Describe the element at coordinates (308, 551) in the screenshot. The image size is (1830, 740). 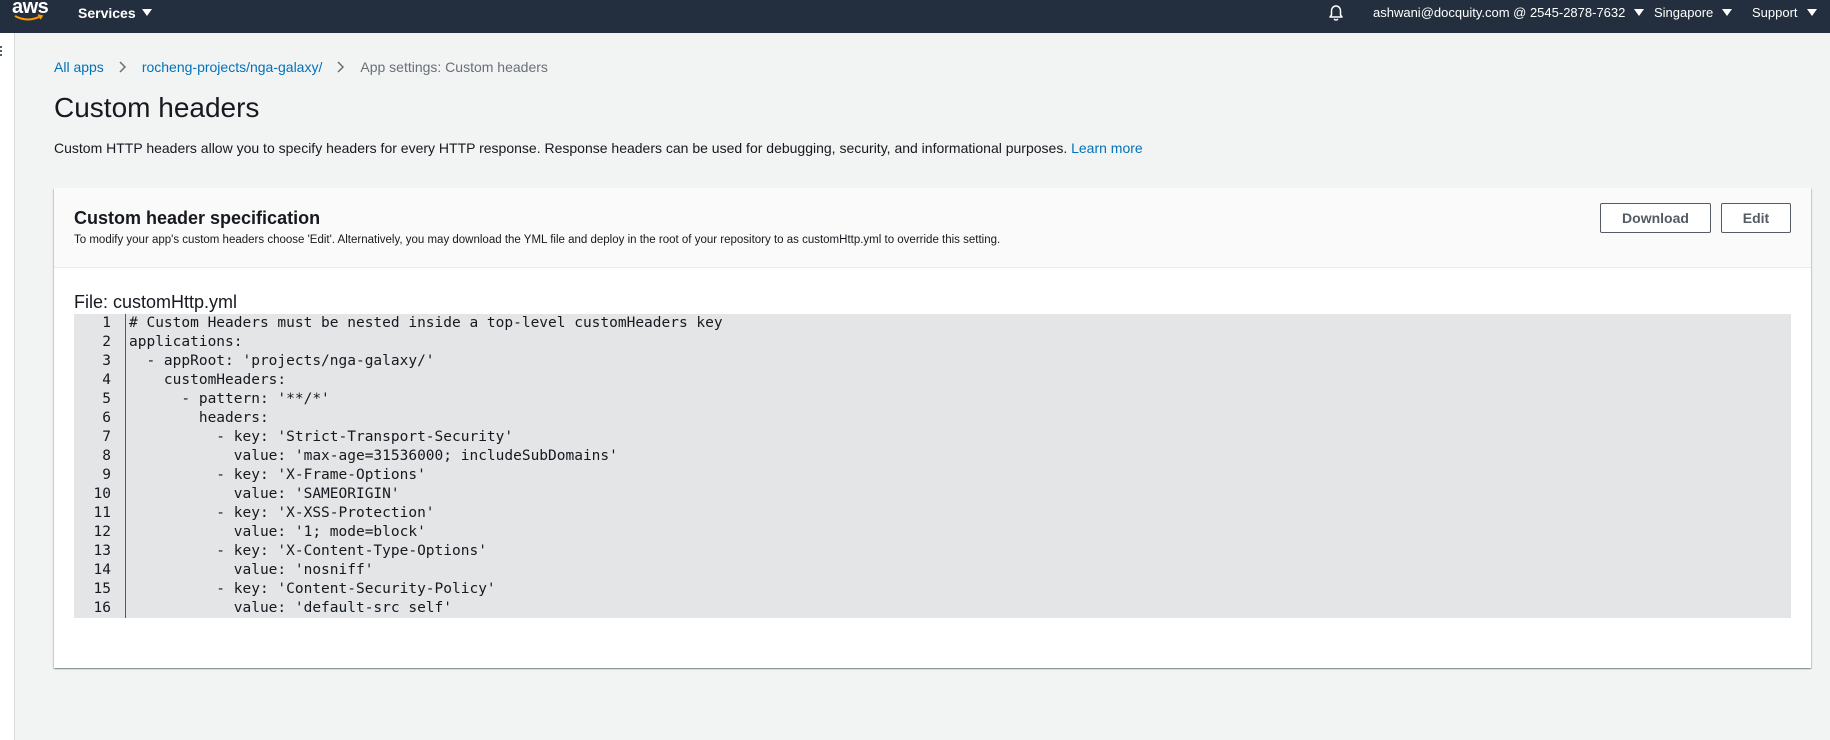
I see `line-text: - key: 'X-Content-Type-Options'` at that location.